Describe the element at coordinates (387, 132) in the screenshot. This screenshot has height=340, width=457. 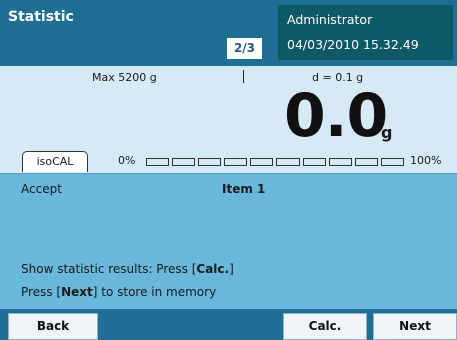
I see `weight-unit: g` at that location.